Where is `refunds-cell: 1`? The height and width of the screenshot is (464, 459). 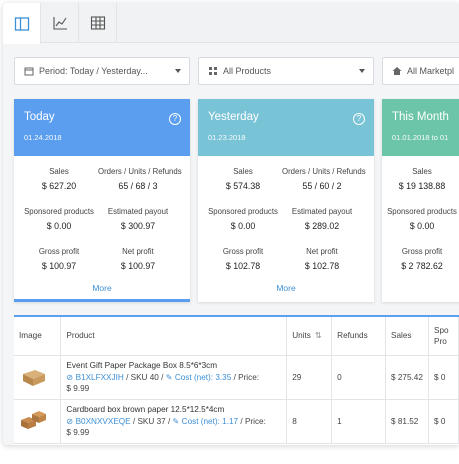 refunds-cell: 1 is located at coordinates (359, 421).